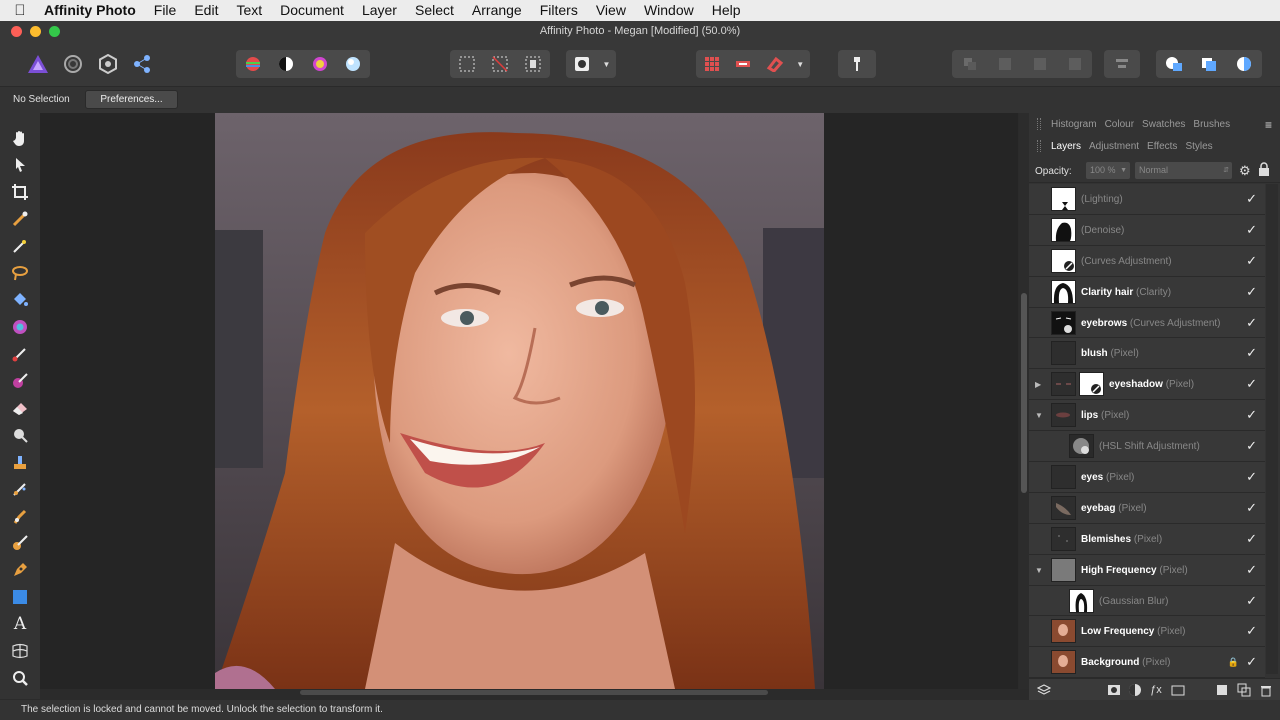 This screenshot has width=1280, height=720. Describe the element at coordinates (1147, 477) in the screenshot. I see `layer-row: eyes (Pixel) ✓` at that location.